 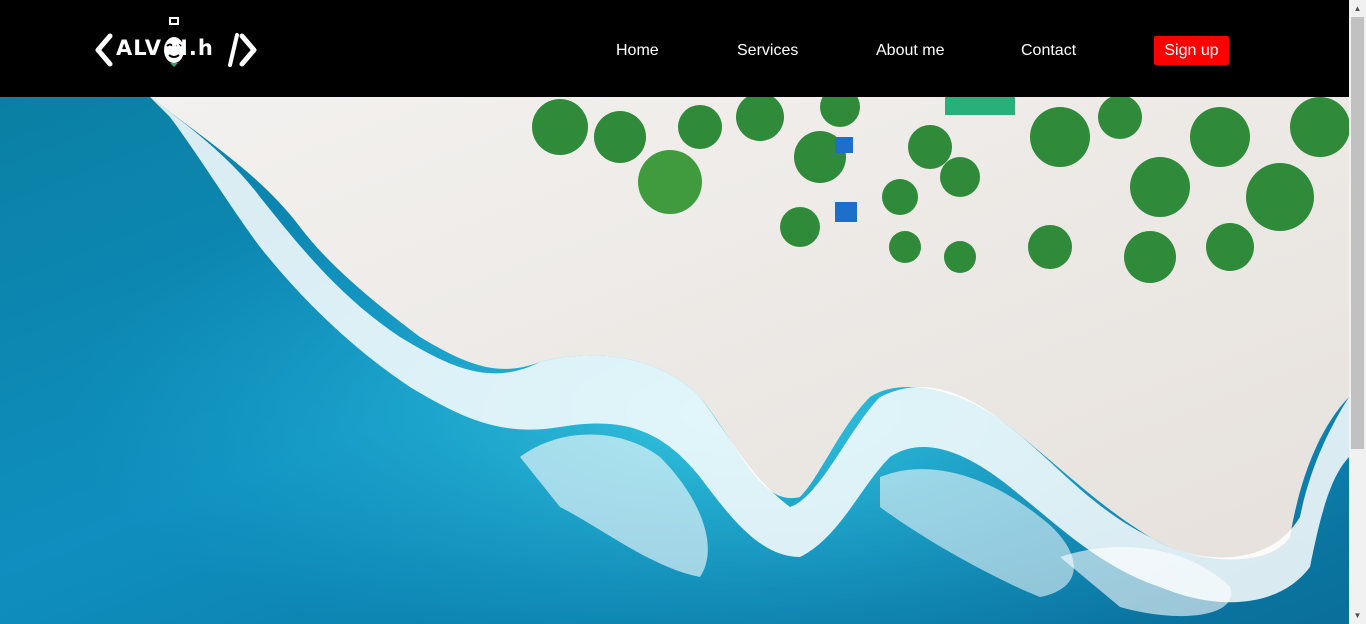 What do you see at coordinates (165, 48) in the screenshot?
I see `logo-text: ALV N.h` at bounding box center [165, 48].